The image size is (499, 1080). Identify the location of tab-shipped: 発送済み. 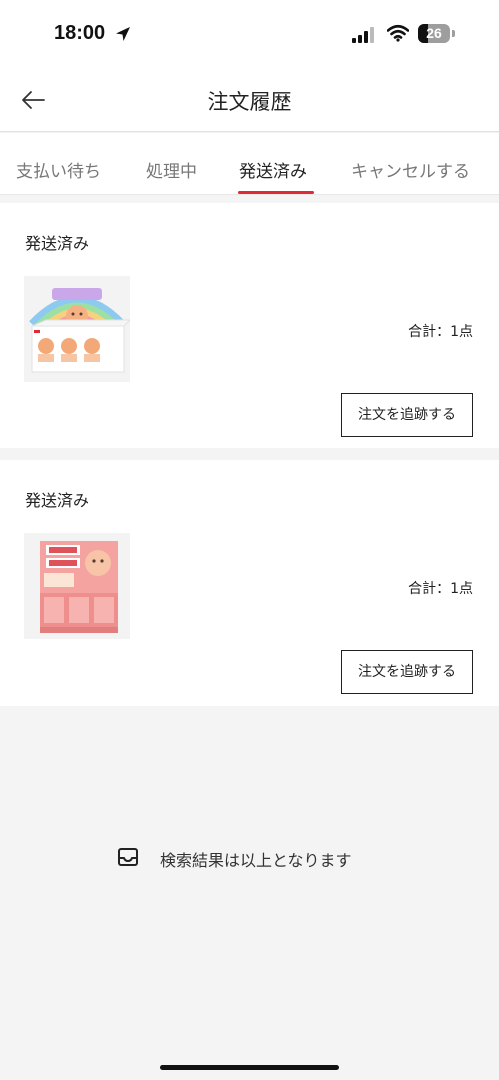
(273, 169).